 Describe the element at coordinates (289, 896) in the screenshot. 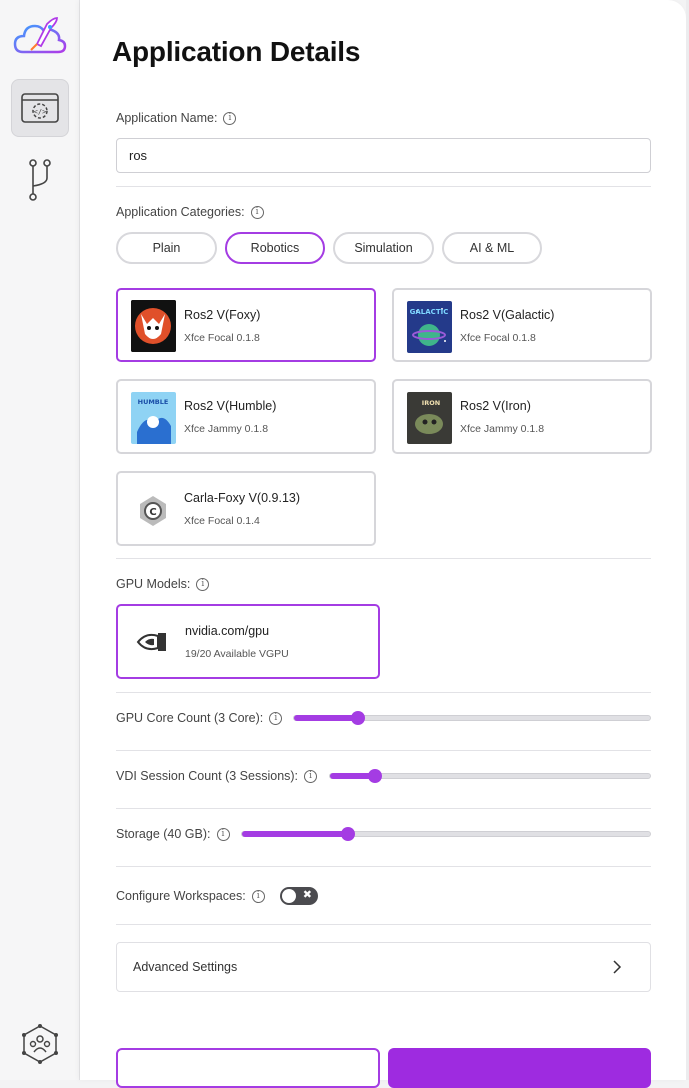

I see `toggle-knob` at that location.